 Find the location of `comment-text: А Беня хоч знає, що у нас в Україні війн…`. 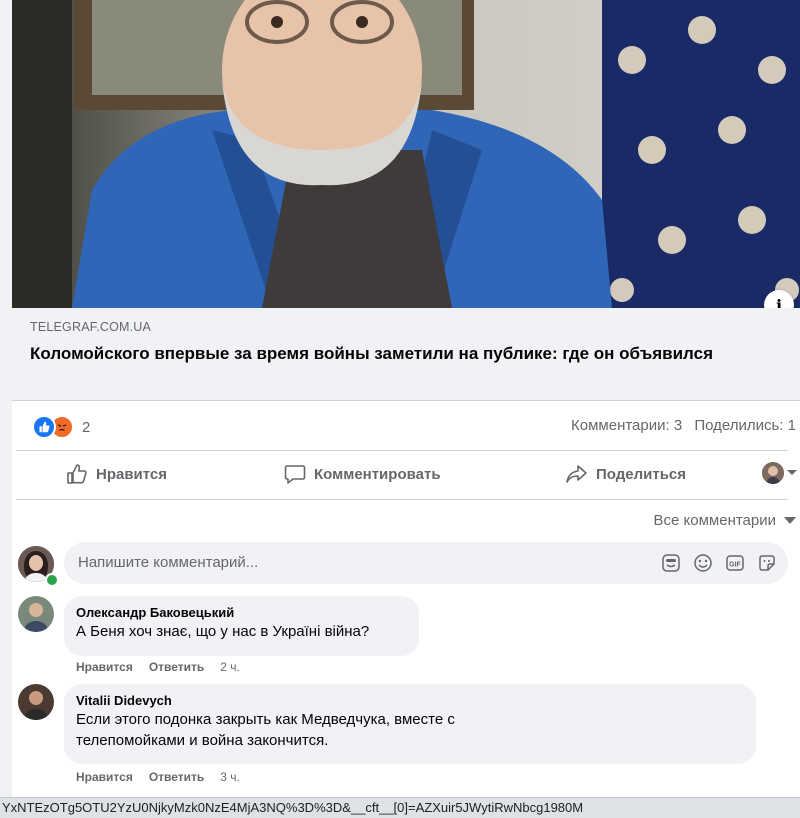

comment-text: А Беня хоч знає, що у нас в Україні війн… is located at coordinates (223, 631).